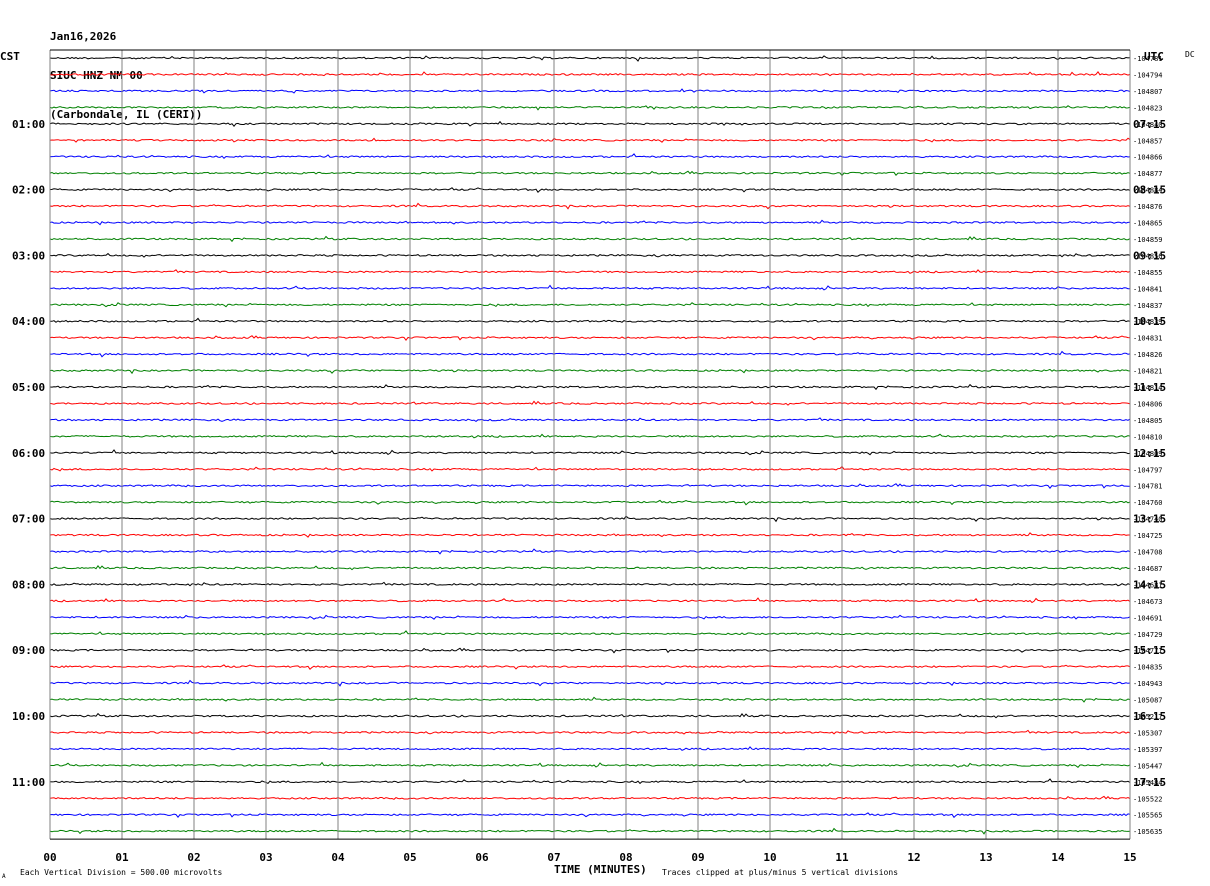 This screenshot has width=1210, height=886. Describe the element at coordinates (1148, 76) in the screenshot. I see `dc-offset-label: -104794` at that location.